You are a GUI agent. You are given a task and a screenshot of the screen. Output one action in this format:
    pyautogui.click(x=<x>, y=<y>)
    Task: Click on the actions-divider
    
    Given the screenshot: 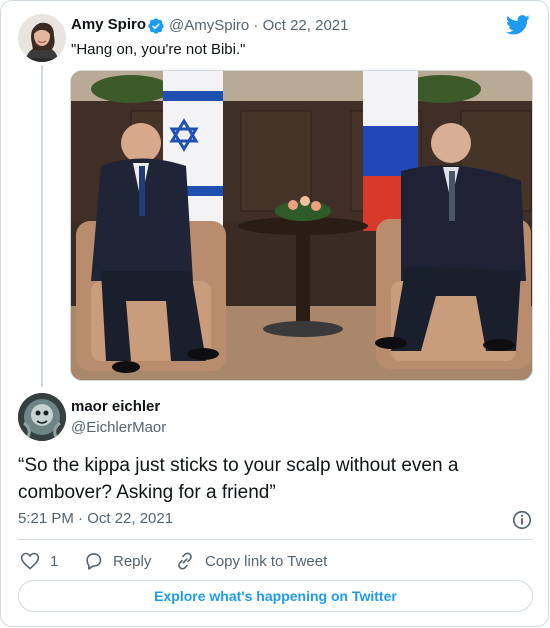 What is the action you would take?
    pyautogui.click(x=275, y=539)
    